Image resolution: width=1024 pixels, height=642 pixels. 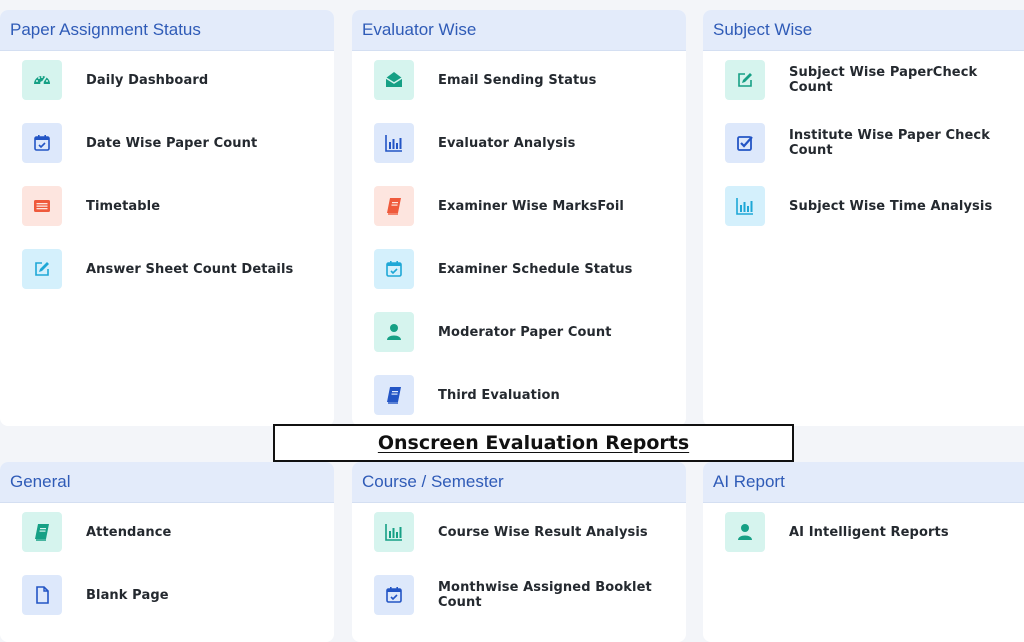 I want to click on panel-title: Paper Assignment Status, so click(x=105, y=29).